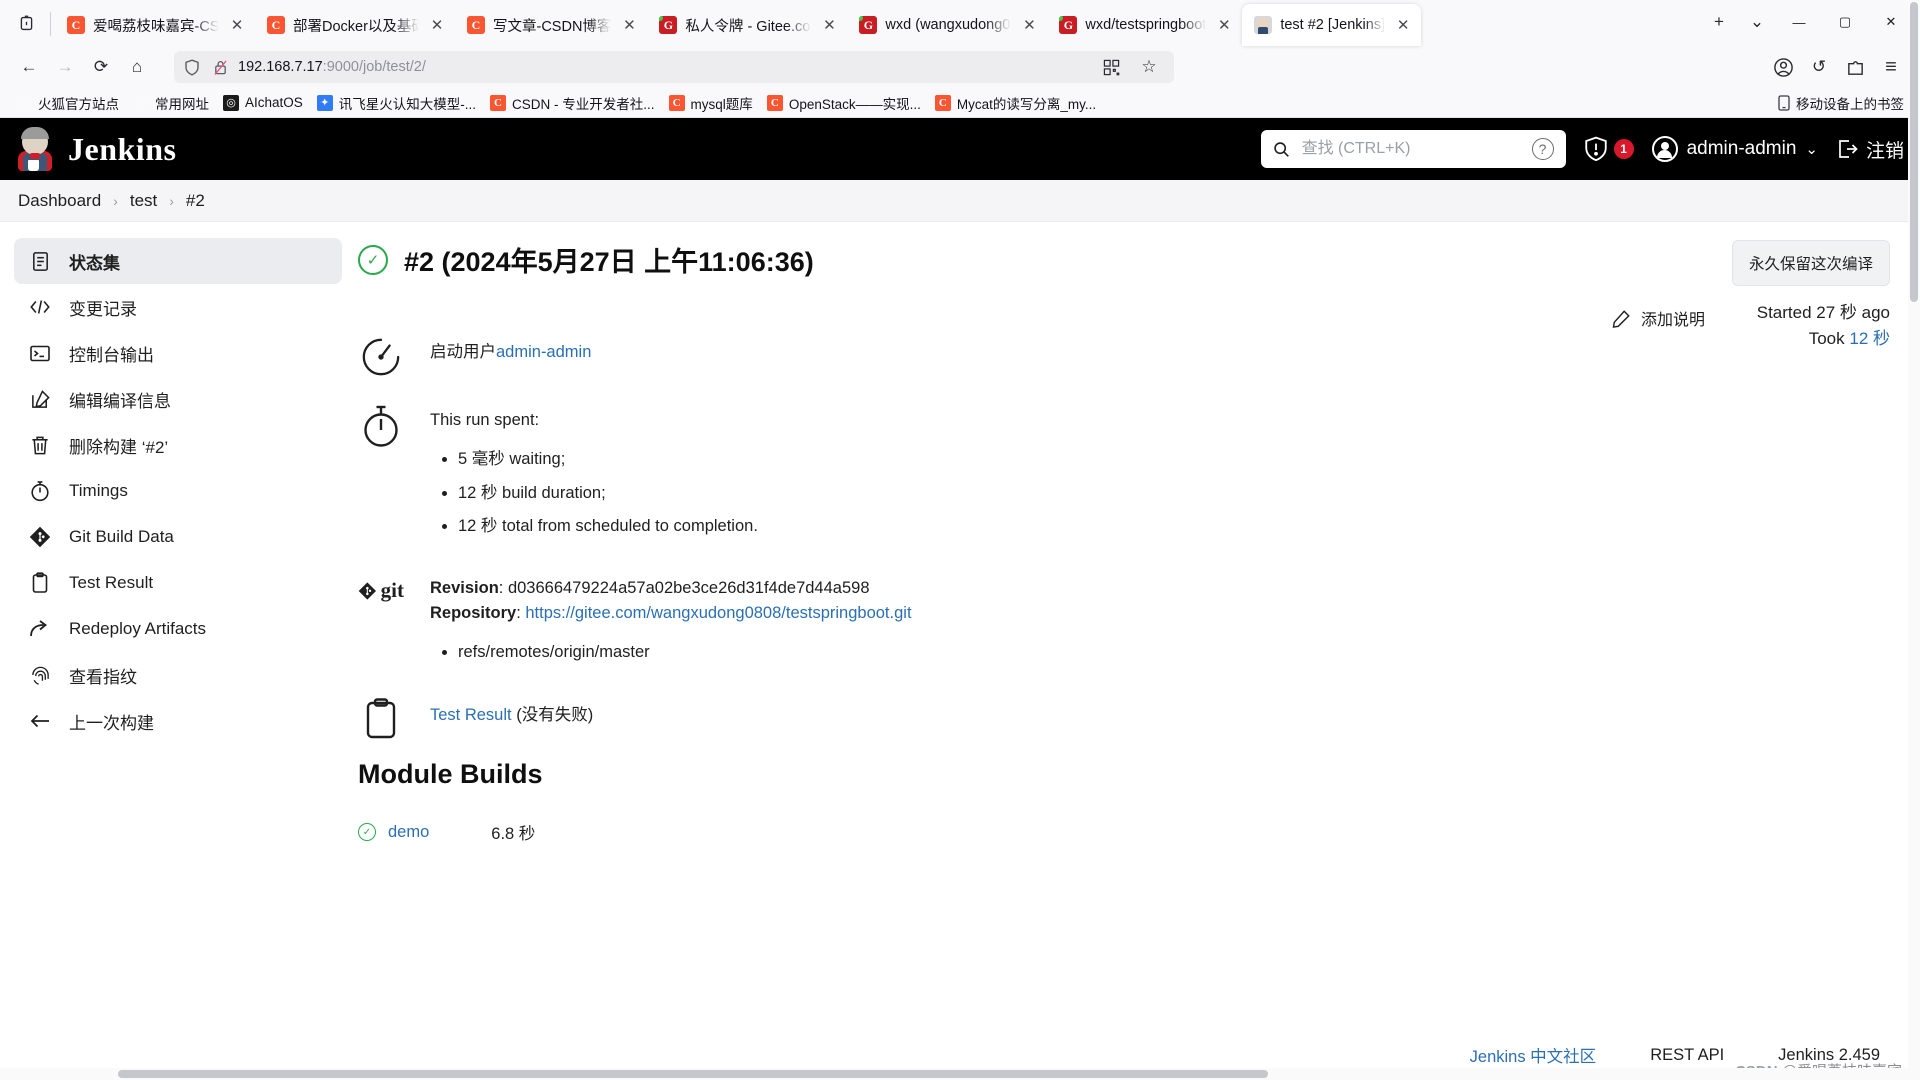  Describe the element at coordinates (1819, 67) in the screenshot. I see `history-icon: ↺` at that location.